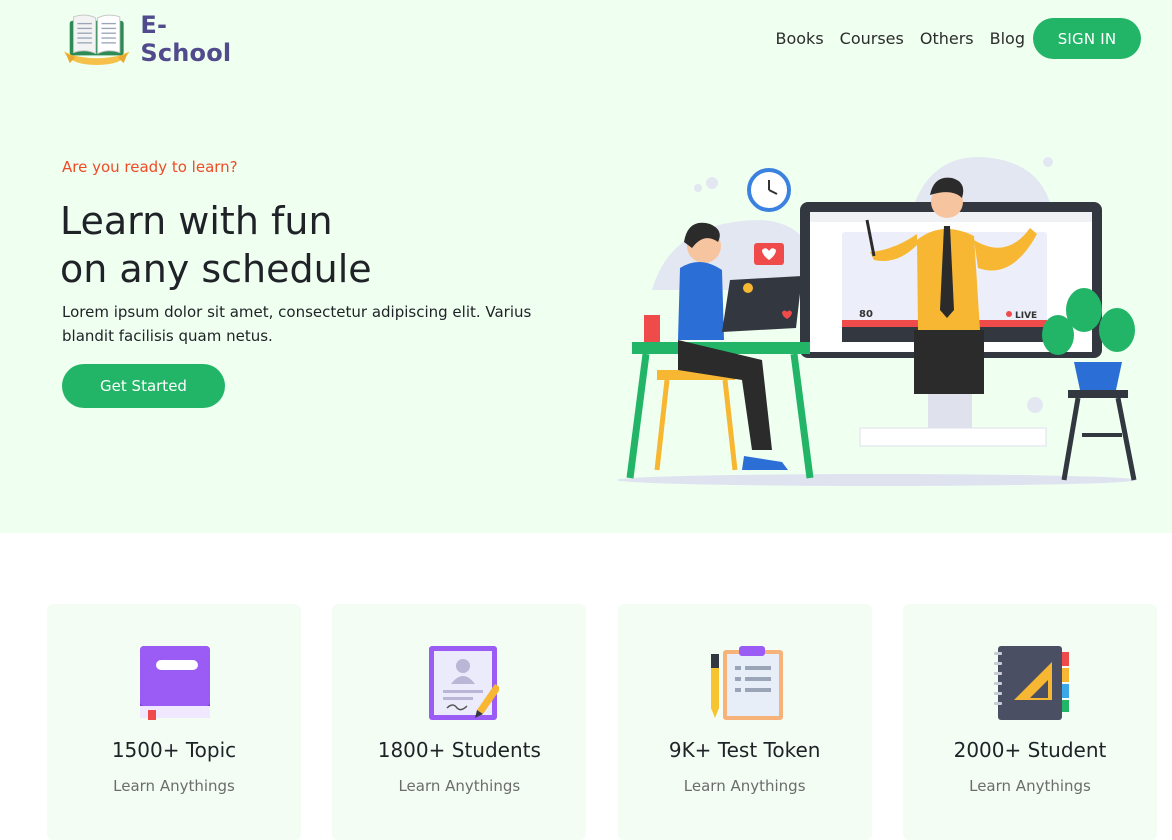 Image resolution: width=1172 pixels, height=840 pixels. What do you see at coordinates (1031, 683) in the screenshot?
I see `notebook-icon` at bounding box center [1031, 683].